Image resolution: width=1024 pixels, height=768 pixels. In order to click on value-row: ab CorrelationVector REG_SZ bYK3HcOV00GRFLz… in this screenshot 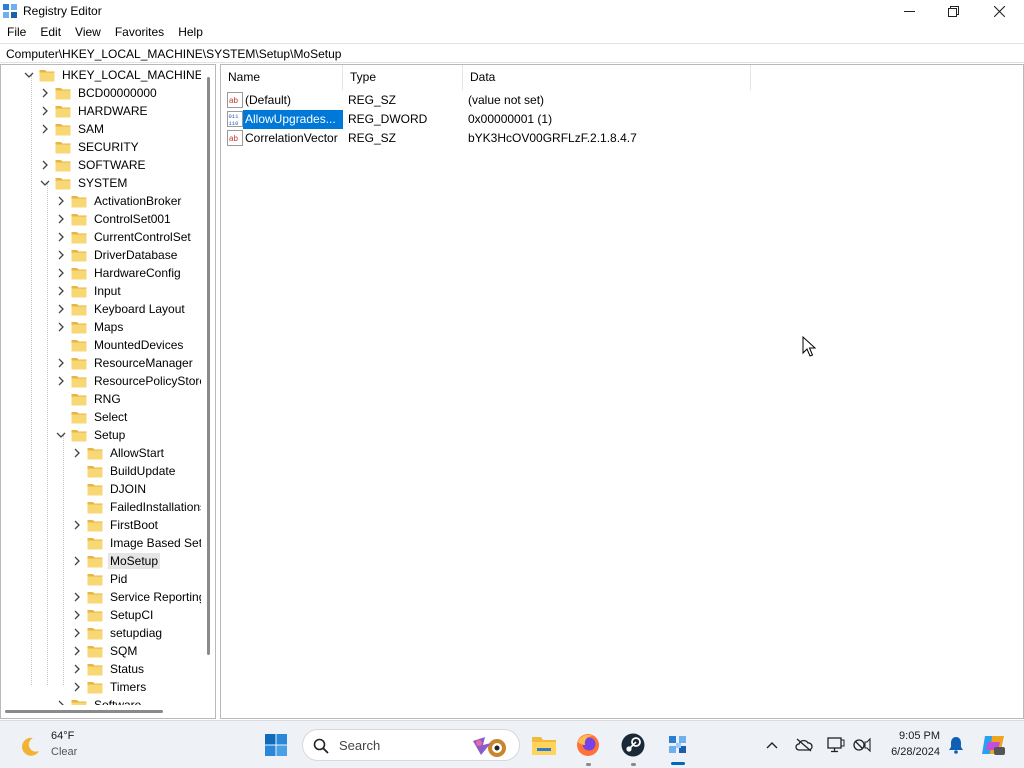, I will do `click(611, 138)`.